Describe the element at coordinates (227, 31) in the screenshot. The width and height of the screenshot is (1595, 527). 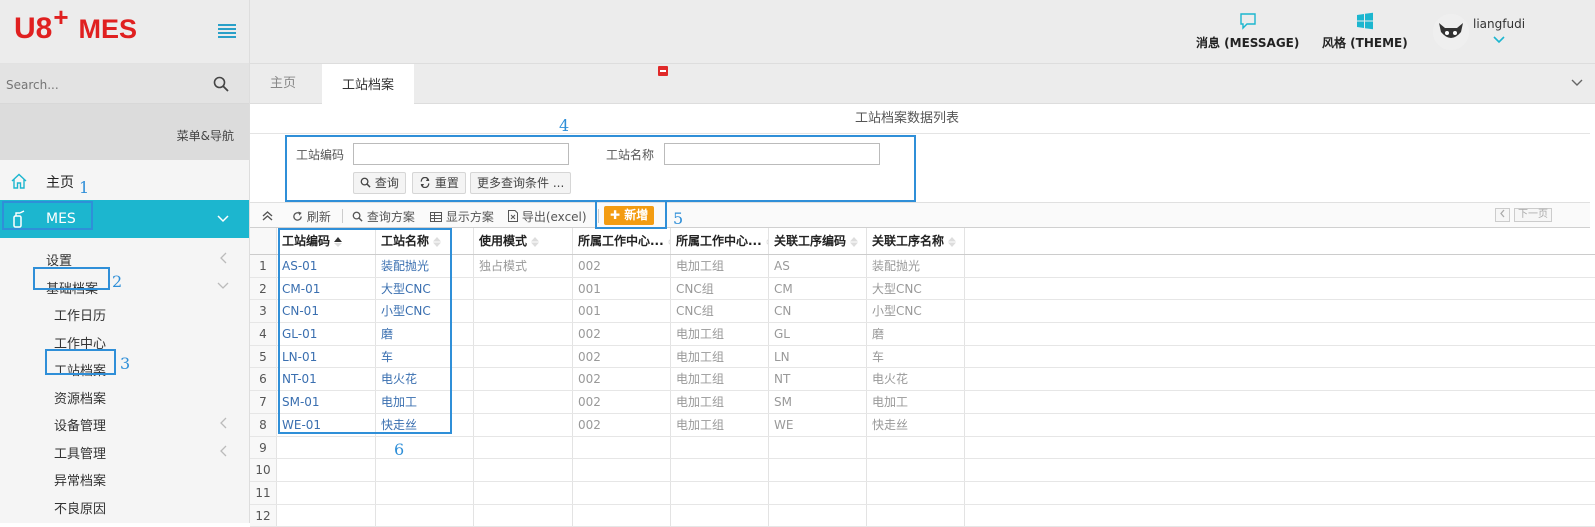
I see `menu-toggle-icon` at that location.